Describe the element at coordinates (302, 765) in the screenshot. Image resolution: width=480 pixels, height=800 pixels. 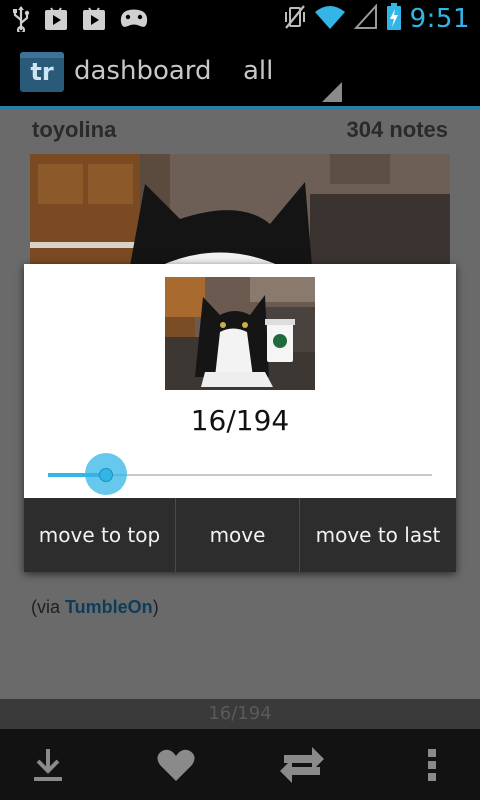
I see `reblog-icon` at that location.